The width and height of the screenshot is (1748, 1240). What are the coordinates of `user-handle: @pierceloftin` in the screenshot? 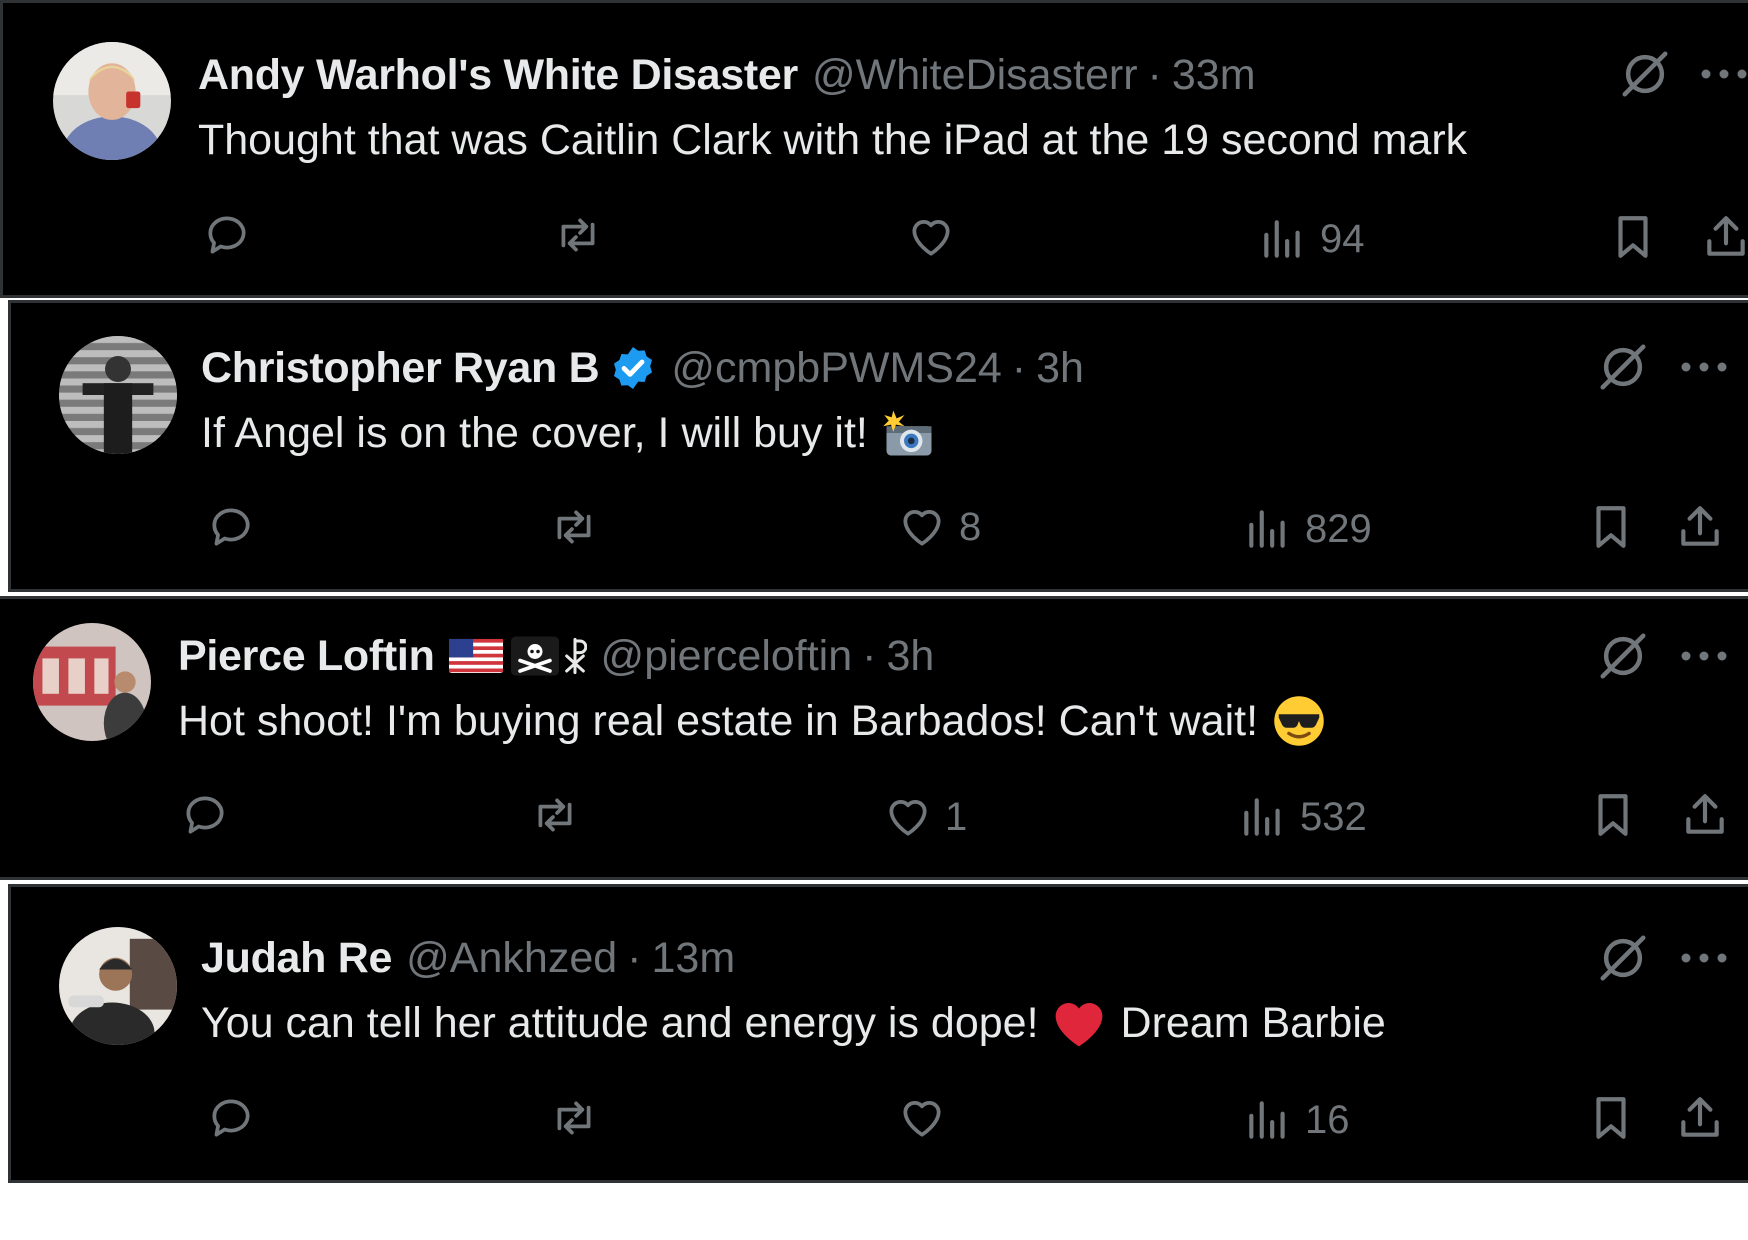 It's located at (727, 656).